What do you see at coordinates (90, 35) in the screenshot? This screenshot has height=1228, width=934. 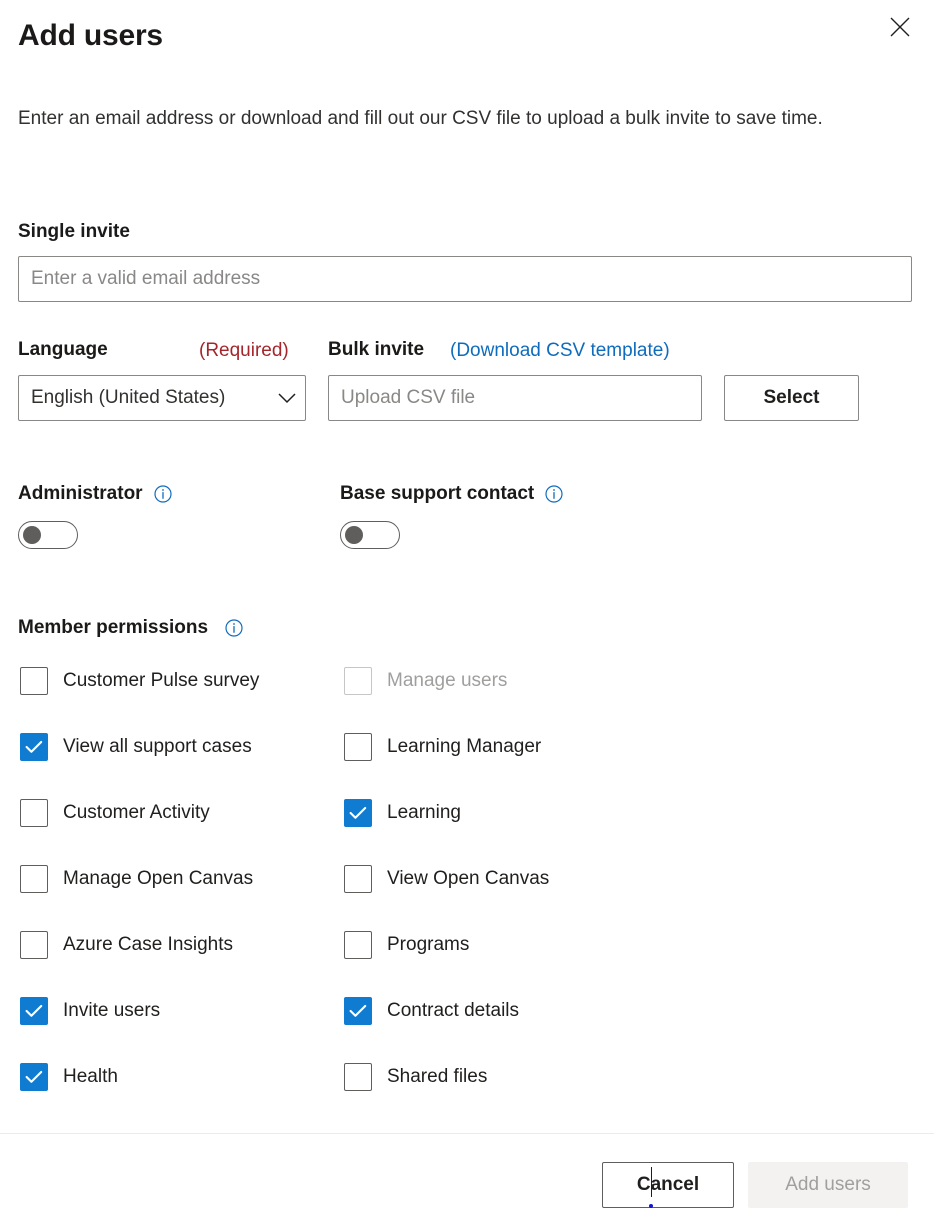 I see `page-title: Add users` at bounding box center [90, 35].